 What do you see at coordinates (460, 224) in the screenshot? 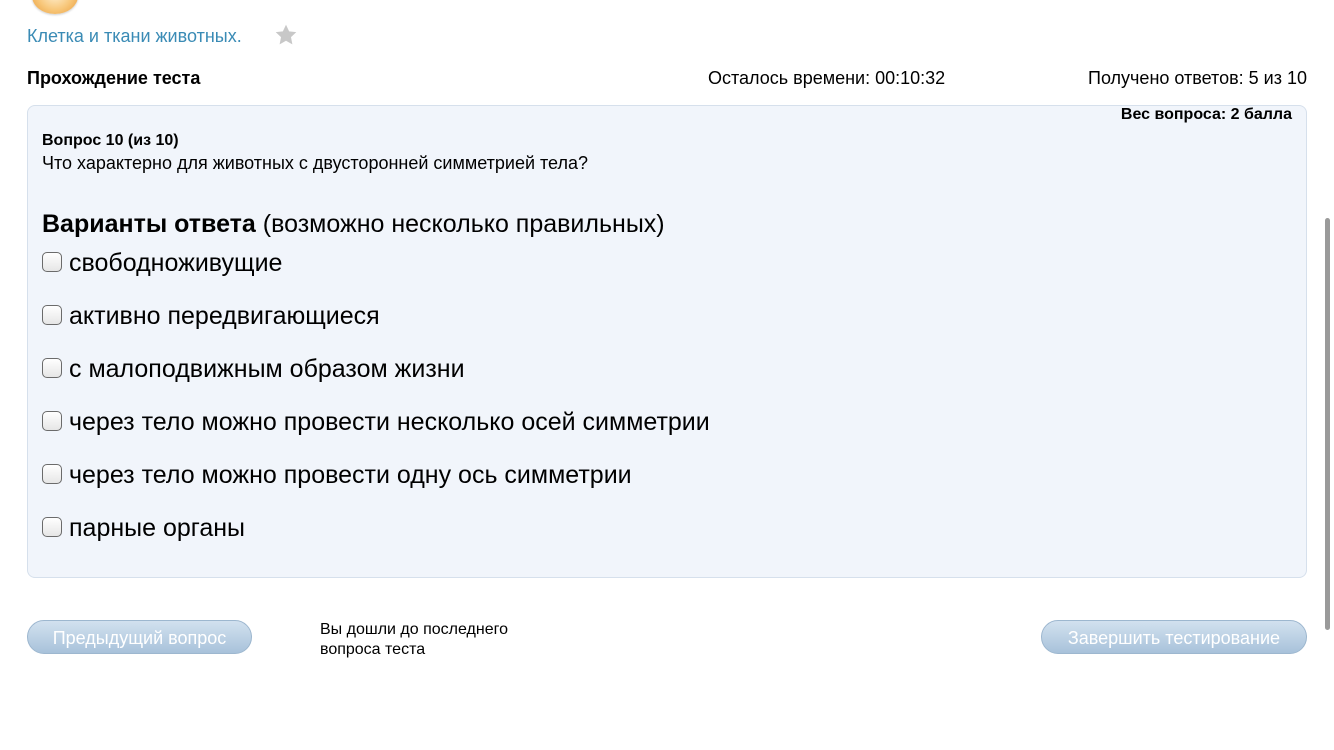
I see `options-heading-note: (возможно несколько правильных)` at bounding box center [460, 224].